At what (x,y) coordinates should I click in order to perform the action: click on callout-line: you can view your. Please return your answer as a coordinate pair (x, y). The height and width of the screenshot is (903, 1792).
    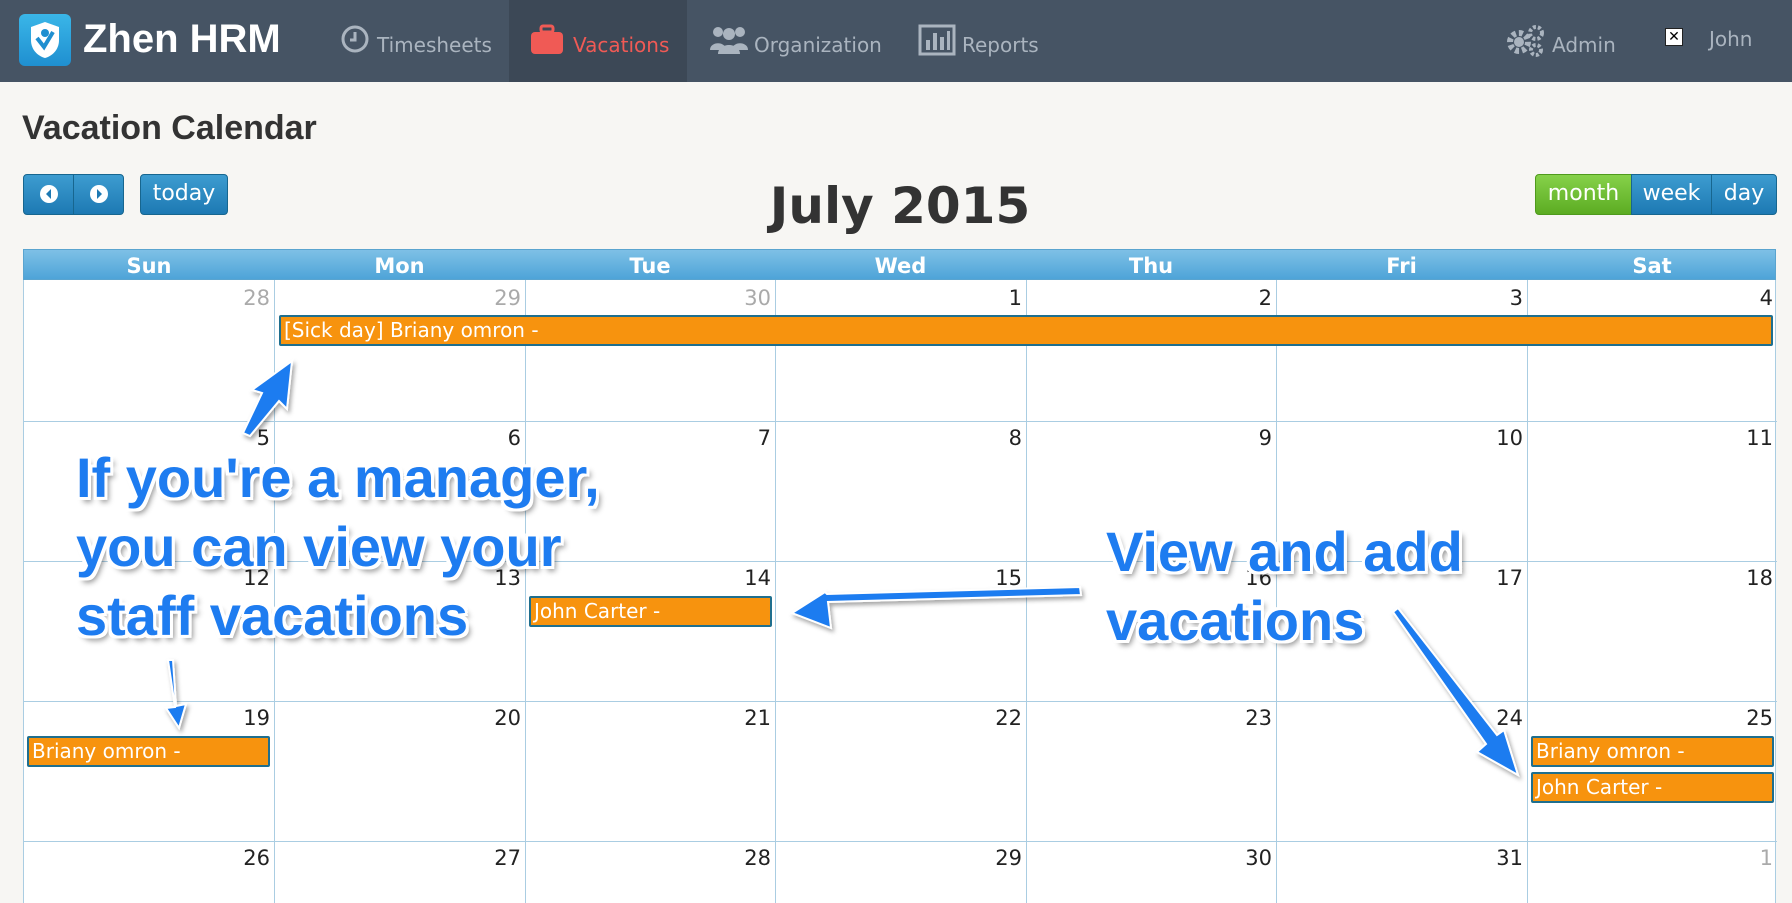
    Looking at the image, I should click on (319, 546).